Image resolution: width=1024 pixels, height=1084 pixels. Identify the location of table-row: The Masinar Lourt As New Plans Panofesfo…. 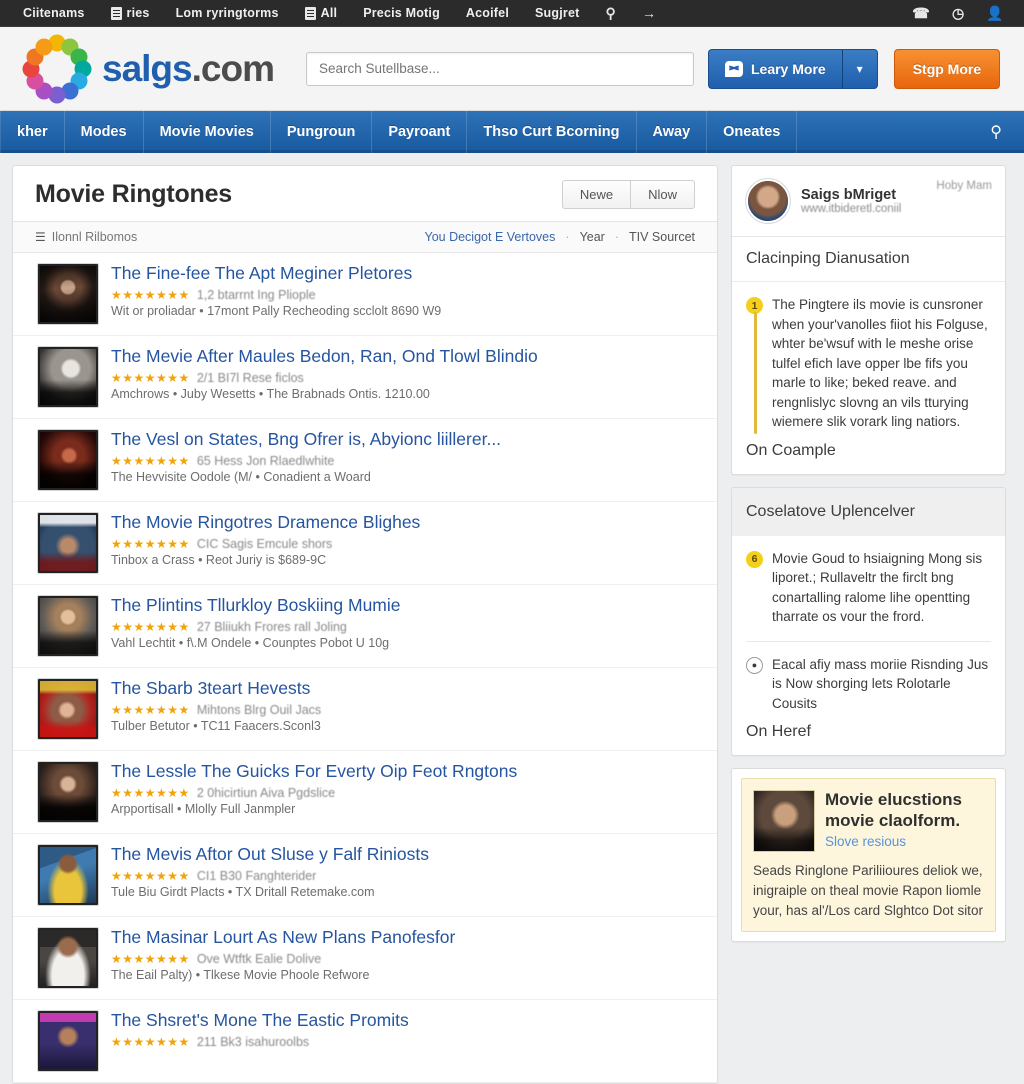
(365, 958).